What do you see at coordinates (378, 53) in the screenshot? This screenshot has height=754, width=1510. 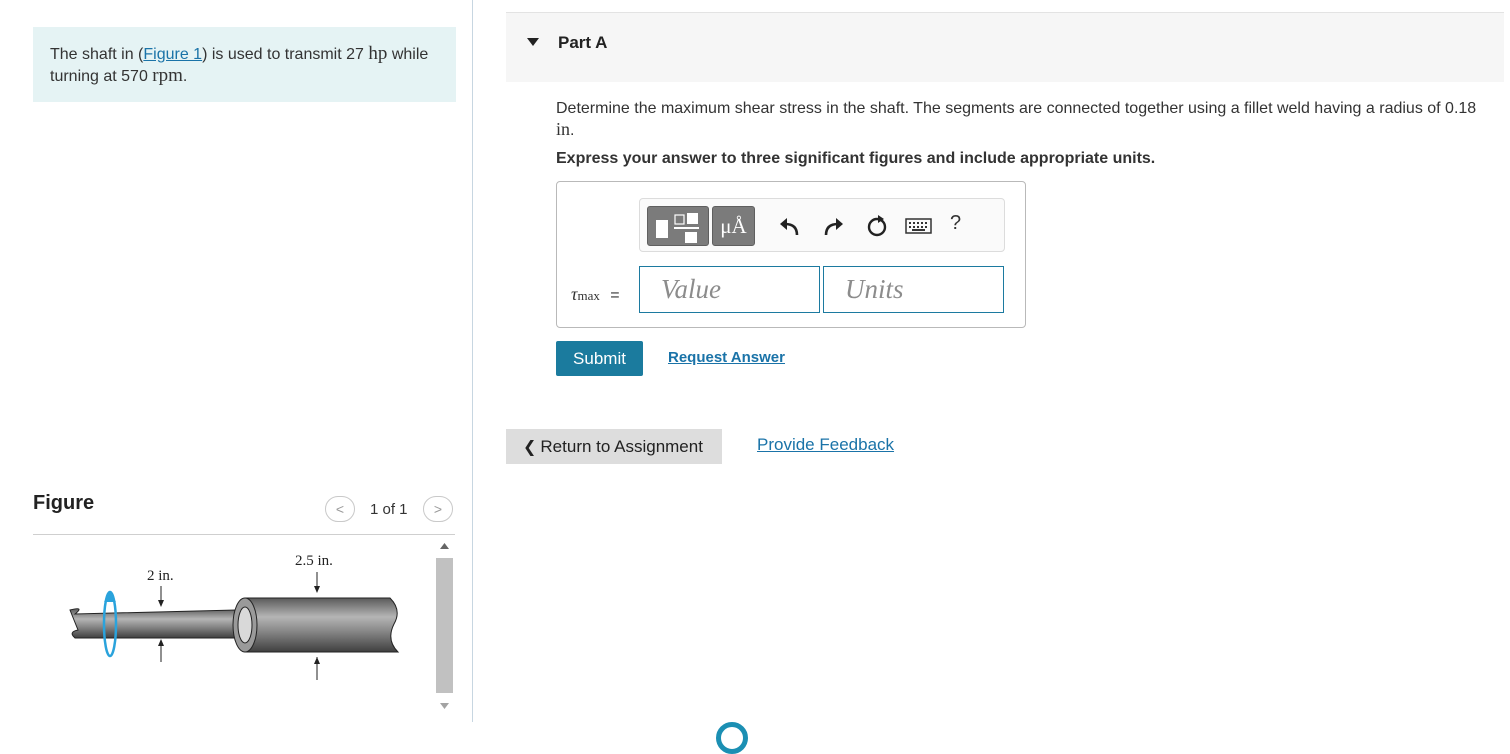 I see `power-unit: hp` at bounding box center [378, 53].